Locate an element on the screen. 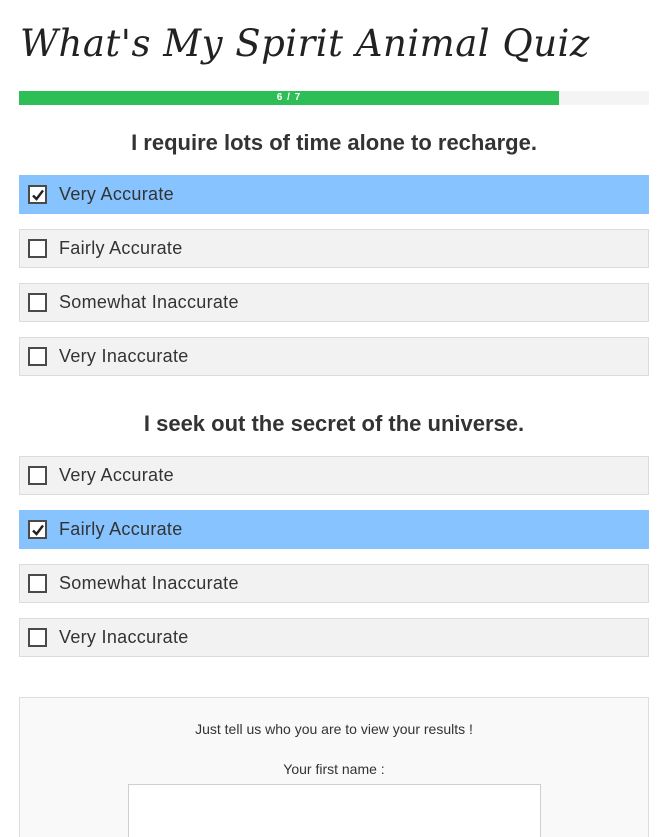 This screenshot has height=837, width=669. q2-option-very-accurate: Very Accurate is located at coordinates (334, 475).